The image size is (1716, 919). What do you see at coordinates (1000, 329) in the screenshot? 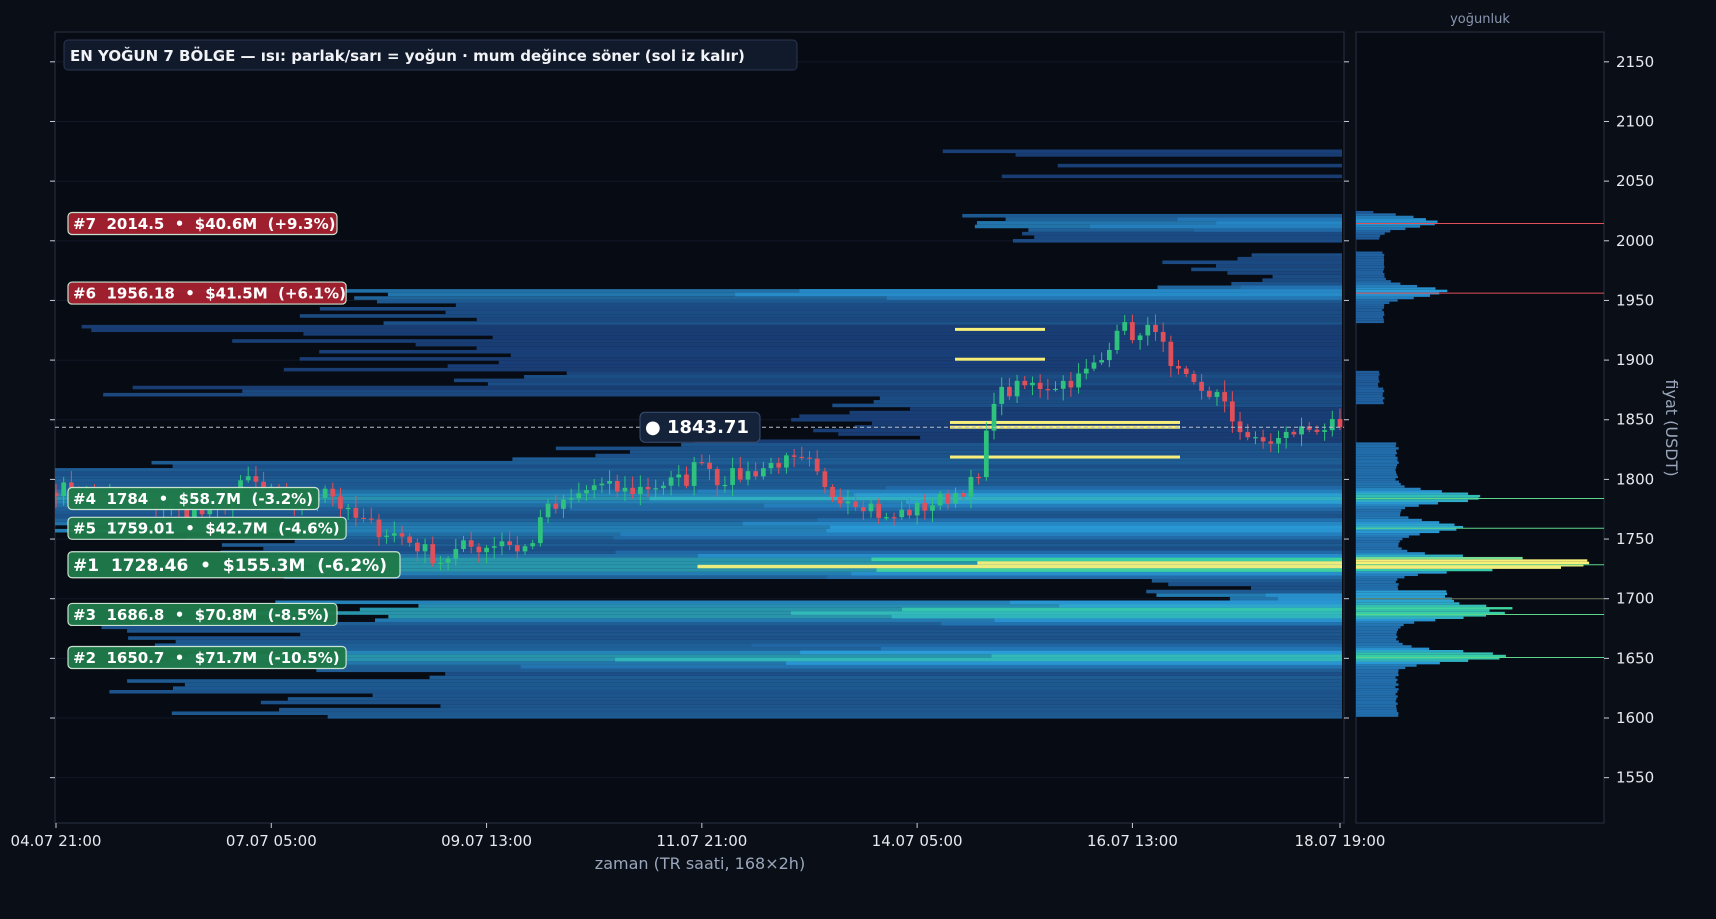
I see `heat-strip-peak` at bounding box center [1000, 329].